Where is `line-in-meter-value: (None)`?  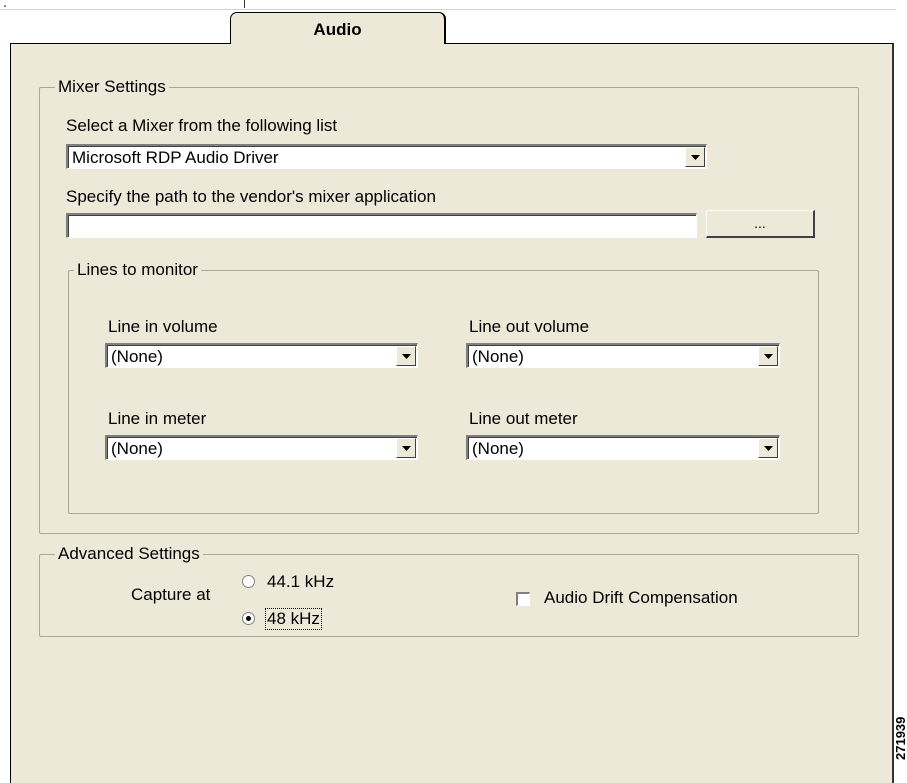
line-in-meter-value: (None) is located at coordinates (137, 448).